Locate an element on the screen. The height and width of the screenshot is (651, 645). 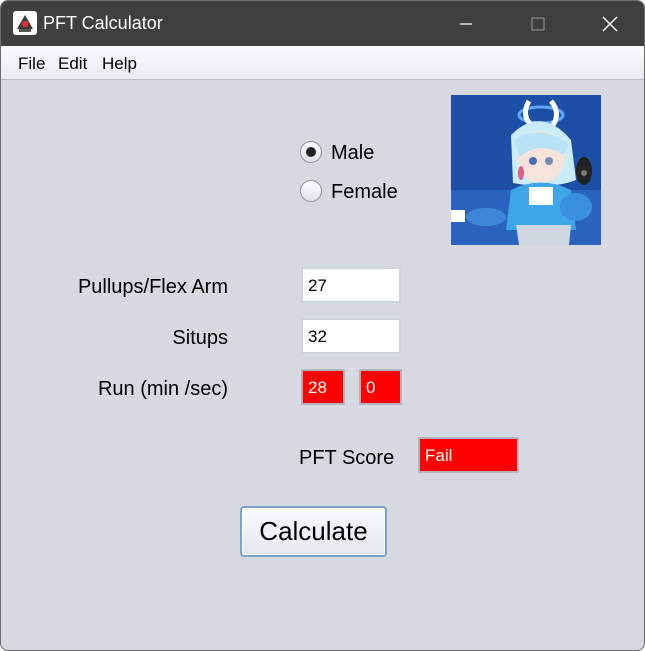
maximize-button is located at coordinates (538, 23).